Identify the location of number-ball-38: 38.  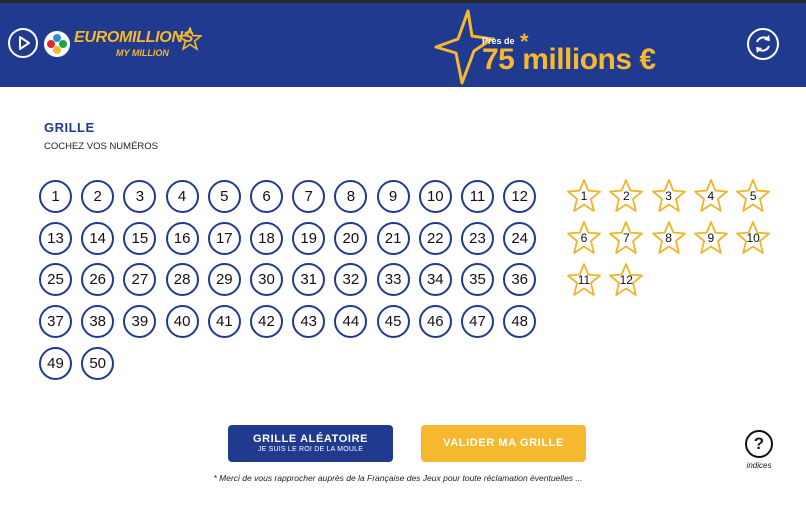
(98, 322).